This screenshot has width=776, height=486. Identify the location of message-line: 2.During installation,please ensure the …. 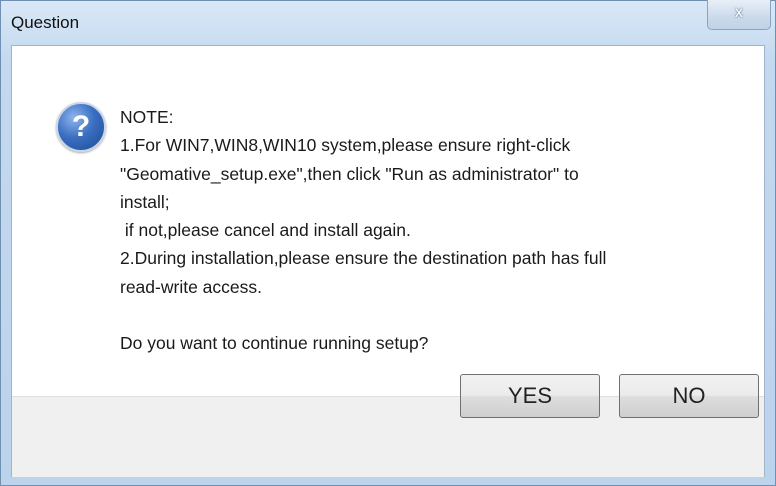
(363, 258).